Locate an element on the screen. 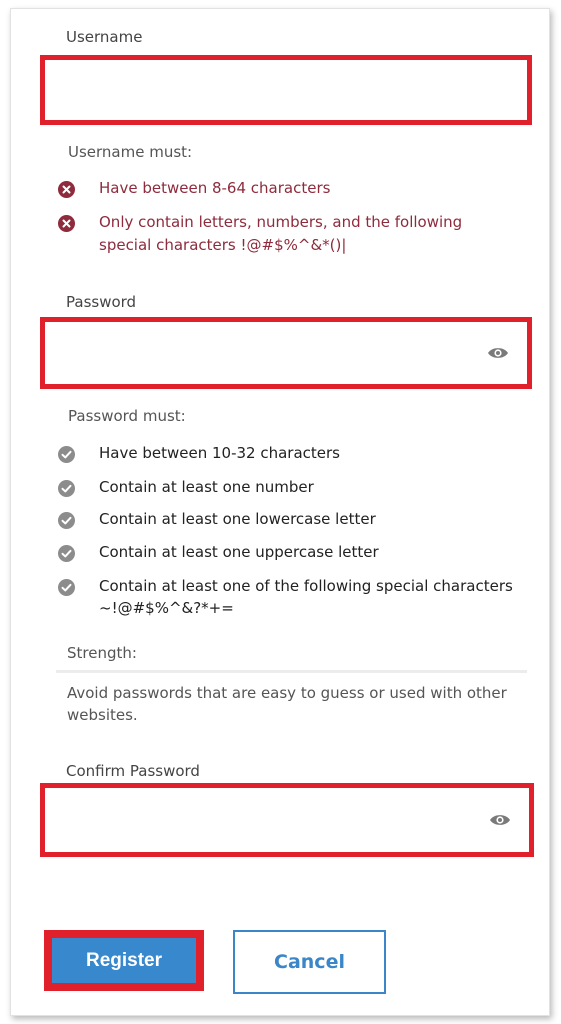  confirm-password-input is located at coordinates (270, 820).